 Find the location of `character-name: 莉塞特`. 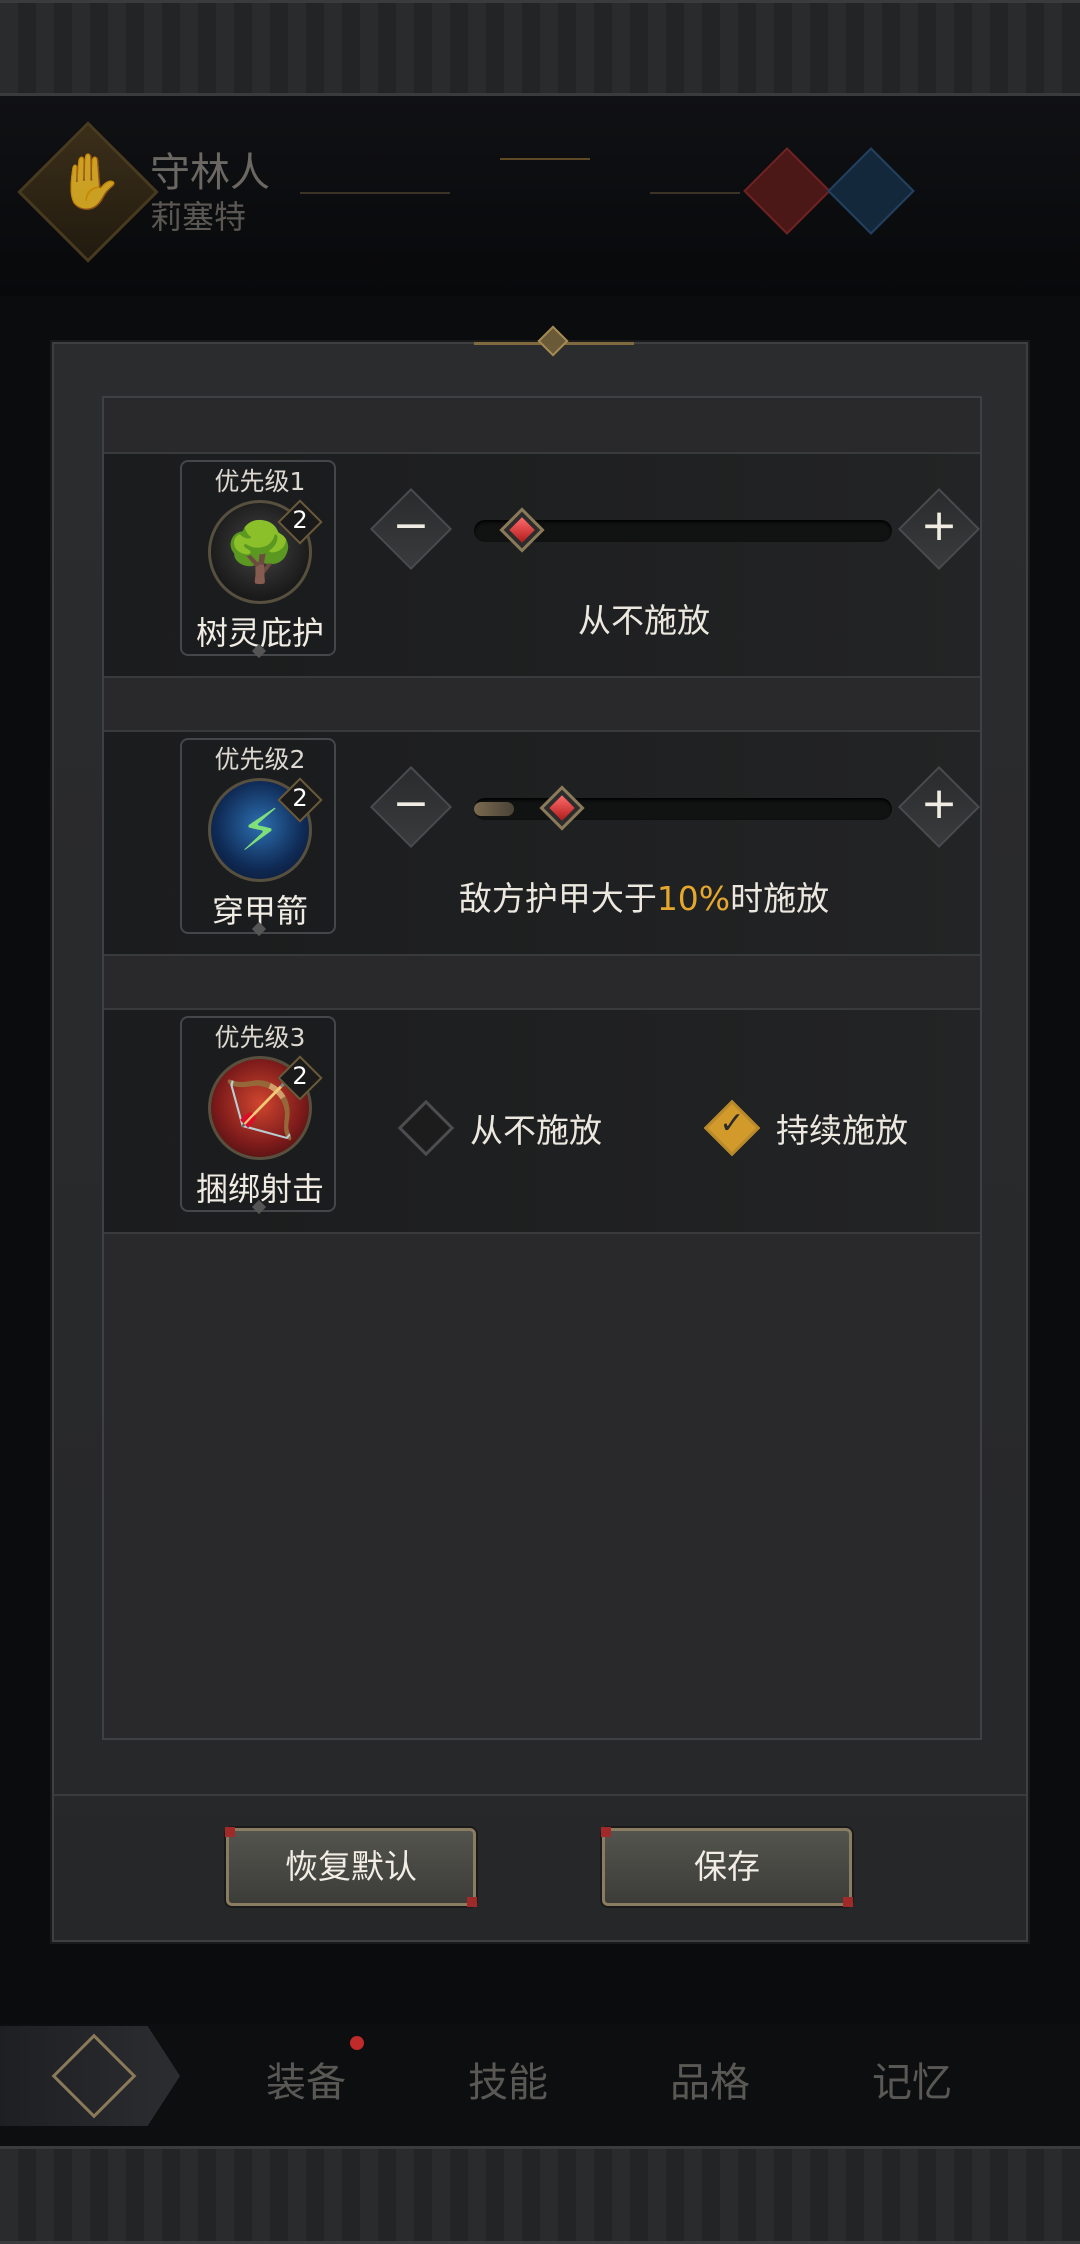

character-name: 莉塞特 is located at coordinates (198, 217).